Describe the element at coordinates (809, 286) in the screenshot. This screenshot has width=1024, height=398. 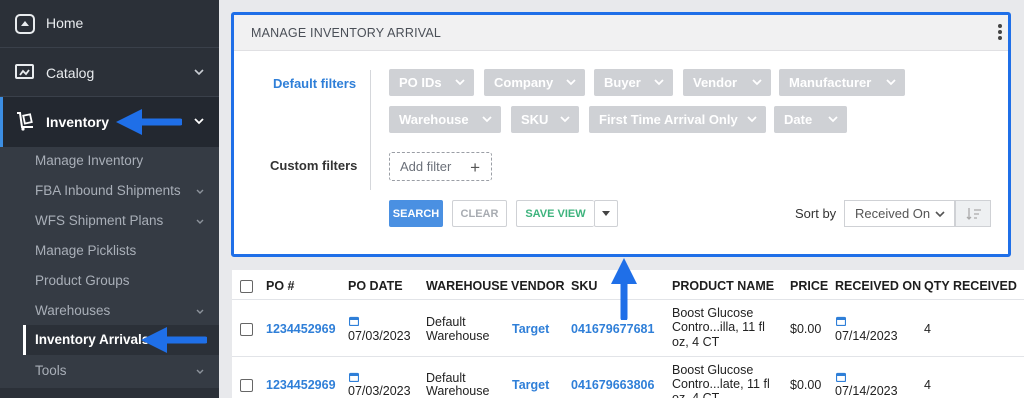
I see `column-header-price: PRICE` at that location.